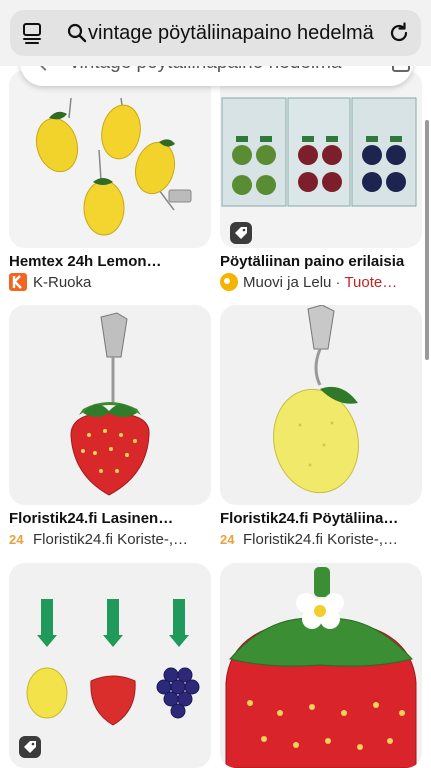  Describe the element at coordinates (231, 33) in the screenshot. I see `address-text: vintage pöytäliinapaino hedelmä` at that location.